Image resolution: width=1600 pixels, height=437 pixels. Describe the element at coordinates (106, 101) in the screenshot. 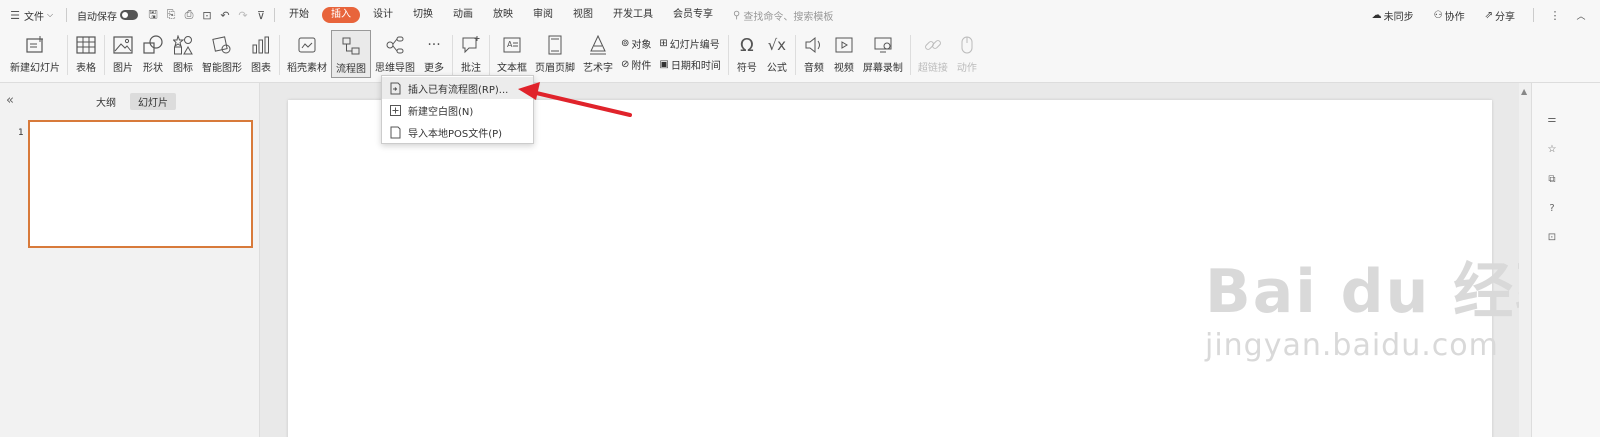

I see `tab-outline: 大纲` at that location.